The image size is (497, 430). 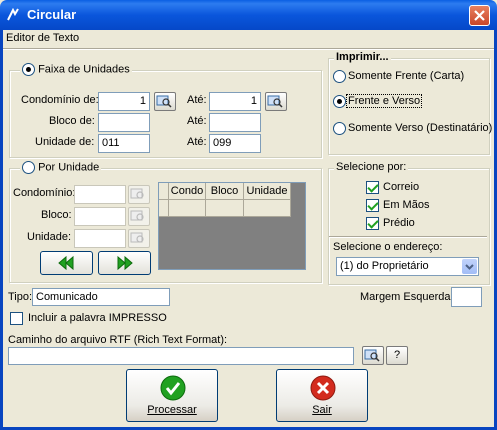 What do you see at coordinates (401, 187) in the screenshot?
I see `correio-label: Correio` at bounding box center [401, 187].